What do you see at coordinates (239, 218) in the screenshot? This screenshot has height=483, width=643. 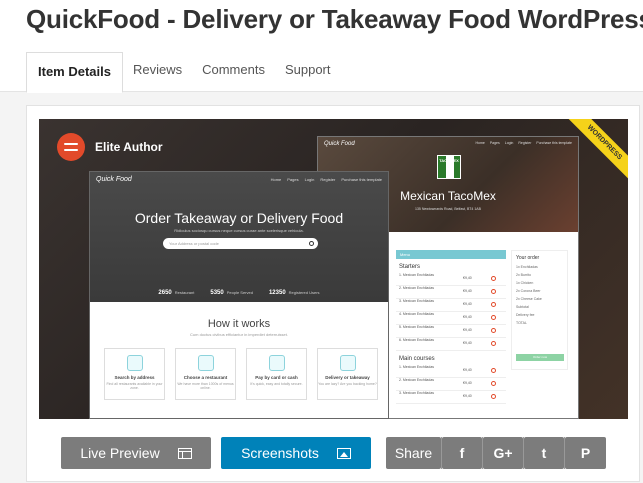 I see `home-heading: Order Takeaway or Delivery Food` at bounding box center [239, 218].